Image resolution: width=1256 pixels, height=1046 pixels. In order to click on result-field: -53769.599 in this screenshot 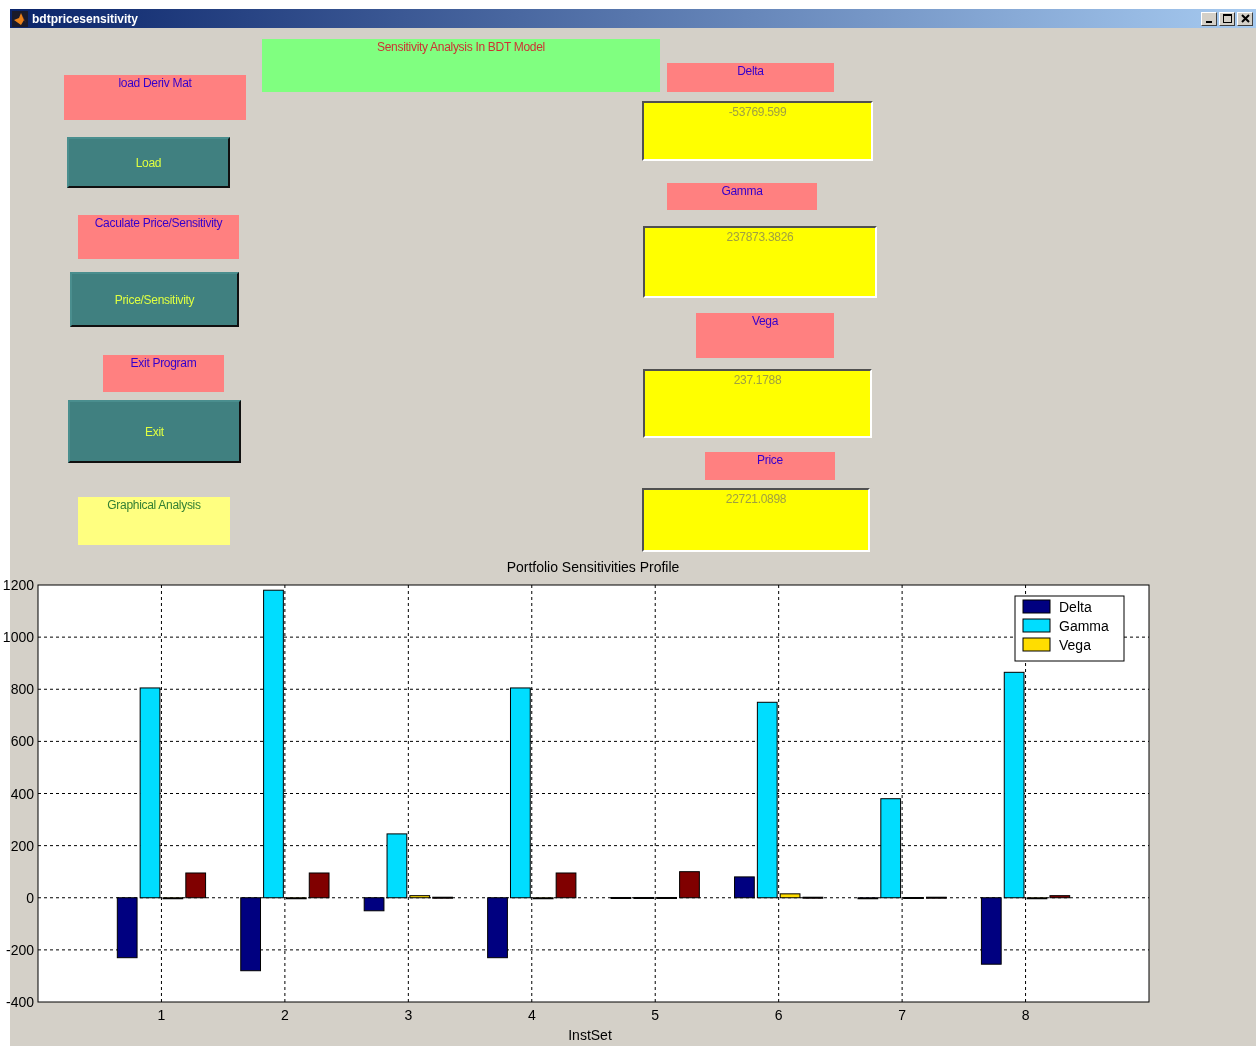, I will do `click(757, 131)`.